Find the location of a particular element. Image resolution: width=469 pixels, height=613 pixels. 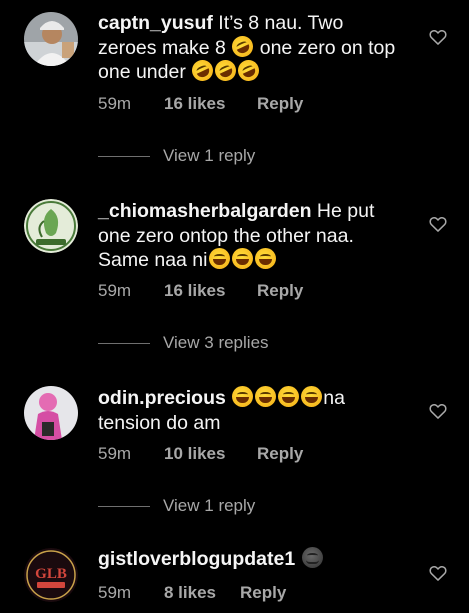

comment-username: odin.precious is located at coordinates (162, 398).